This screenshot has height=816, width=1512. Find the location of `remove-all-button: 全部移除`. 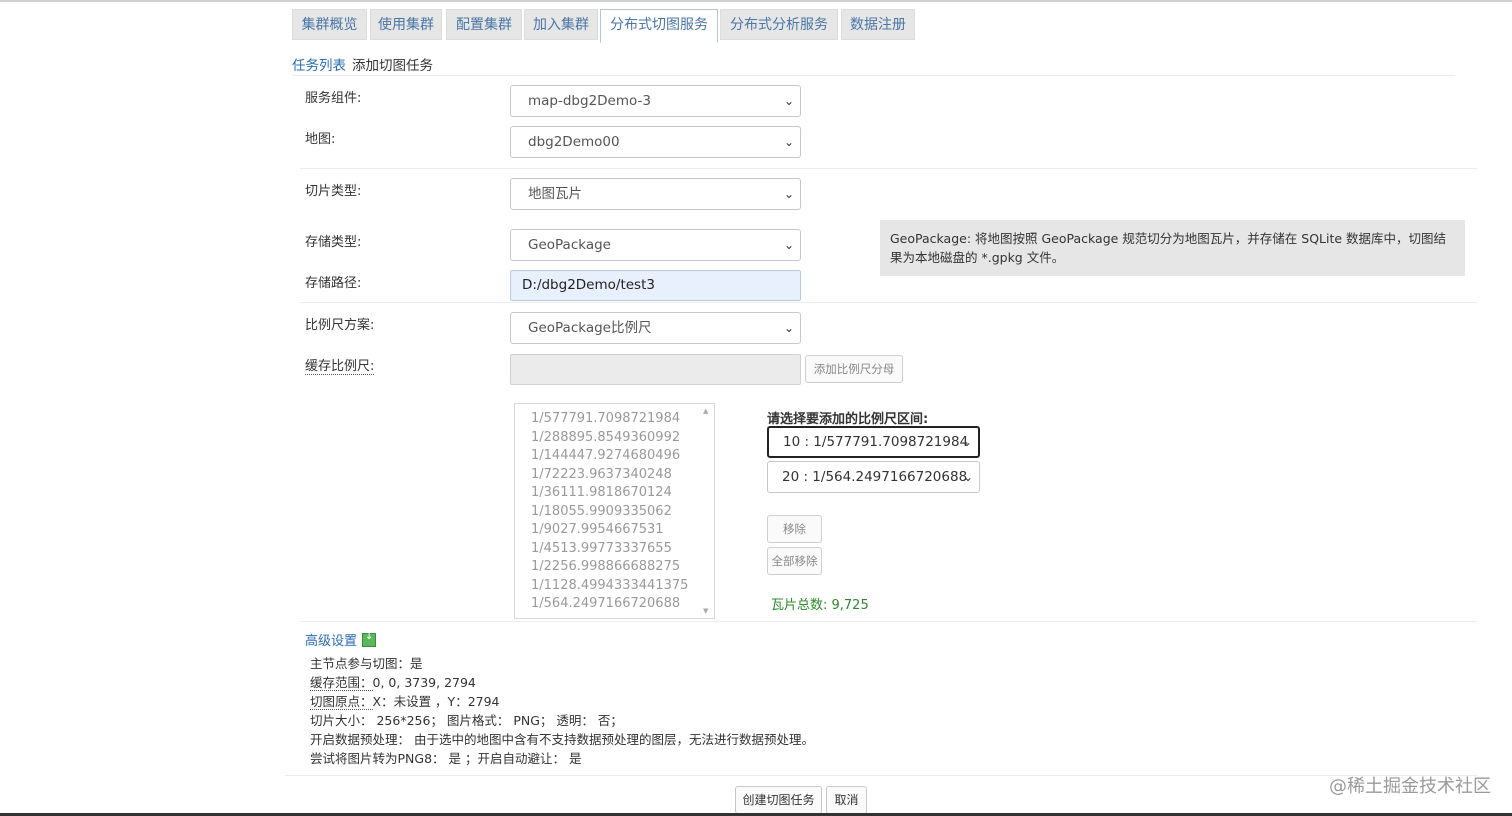

remove-all-button: 全部移除 is located at coordinates (794, 561).